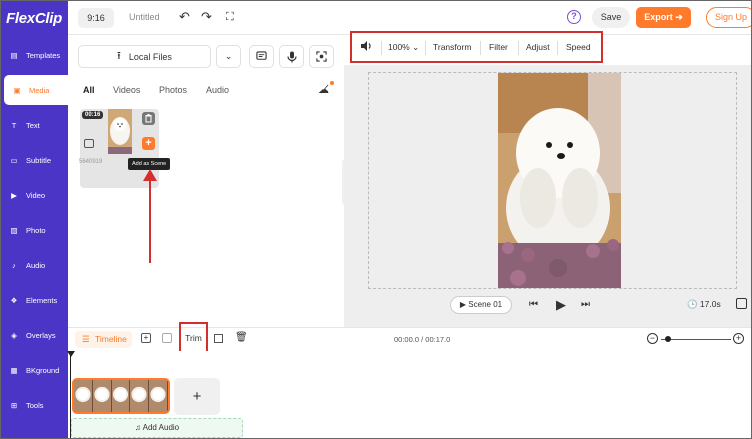 The height and width of the screenshot is (439, 752). I want to click on overlays-icon: ◈, so click(14, 335).